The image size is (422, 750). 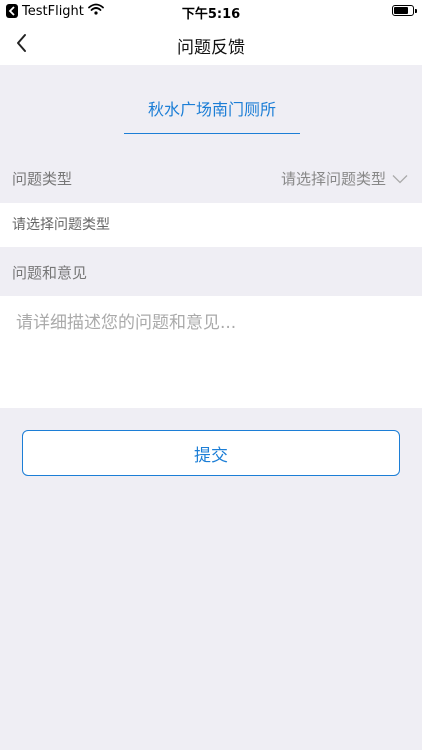 I want to click on problem-type-selector: 请选择问题类型, so click(x=344, y=178).